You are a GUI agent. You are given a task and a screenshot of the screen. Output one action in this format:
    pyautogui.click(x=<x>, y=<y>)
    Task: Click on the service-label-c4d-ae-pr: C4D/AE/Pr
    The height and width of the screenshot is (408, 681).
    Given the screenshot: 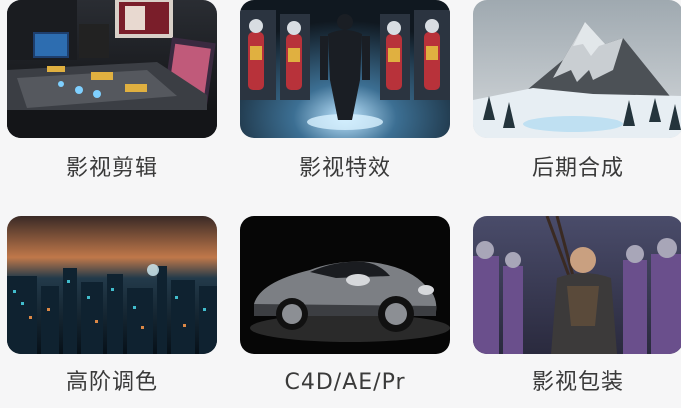 What is the action you would take?
    pyautogui.click(x=345, y=382)
    